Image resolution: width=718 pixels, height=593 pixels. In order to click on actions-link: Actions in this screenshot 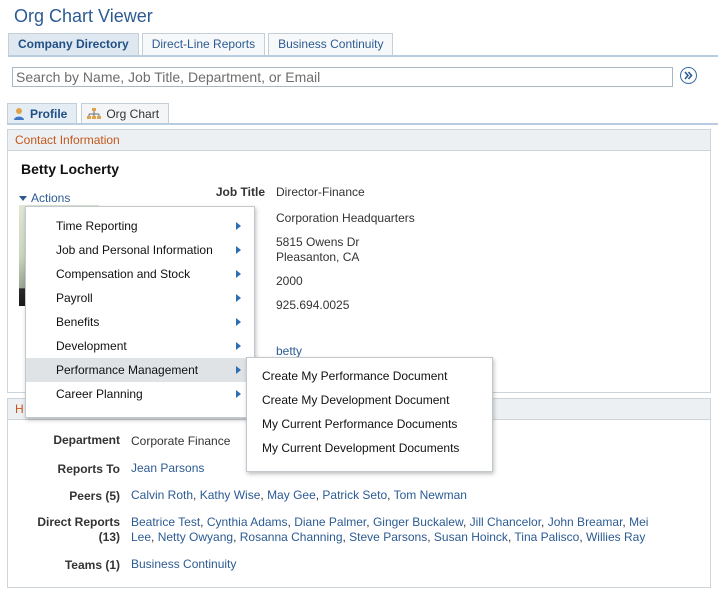, I will do `click(44, 198)`.